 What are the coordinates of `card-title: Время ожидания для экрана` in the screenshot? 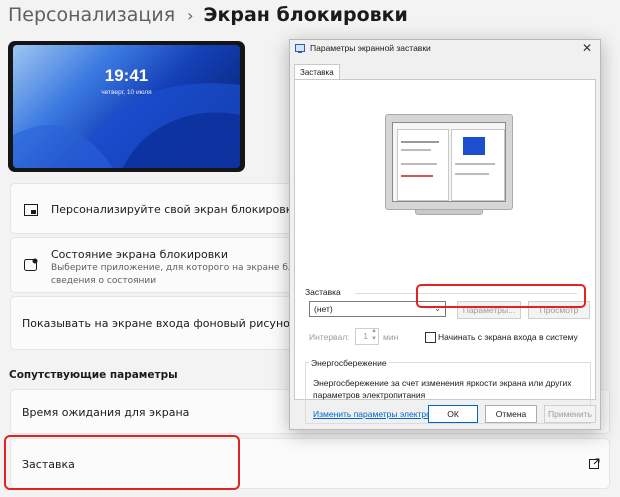 It's located at (106, 412).